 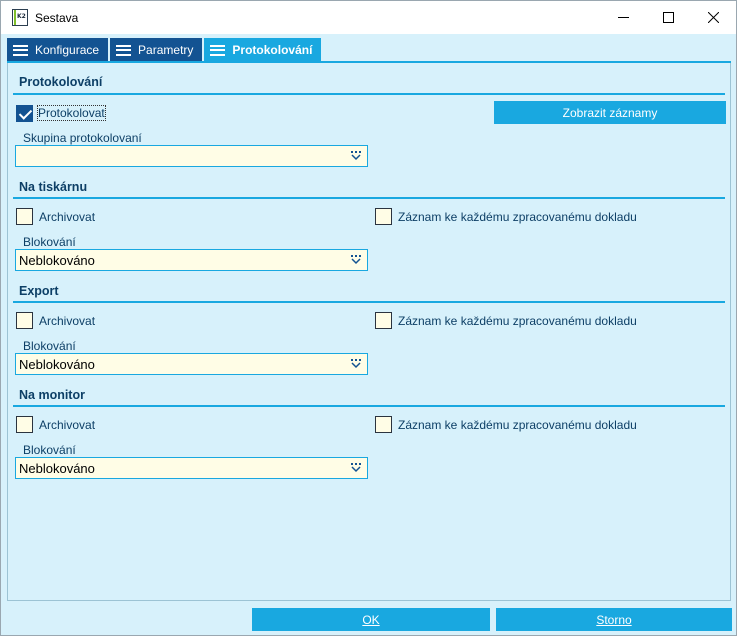 I want to click on close-button, so click(x=713, y=17).